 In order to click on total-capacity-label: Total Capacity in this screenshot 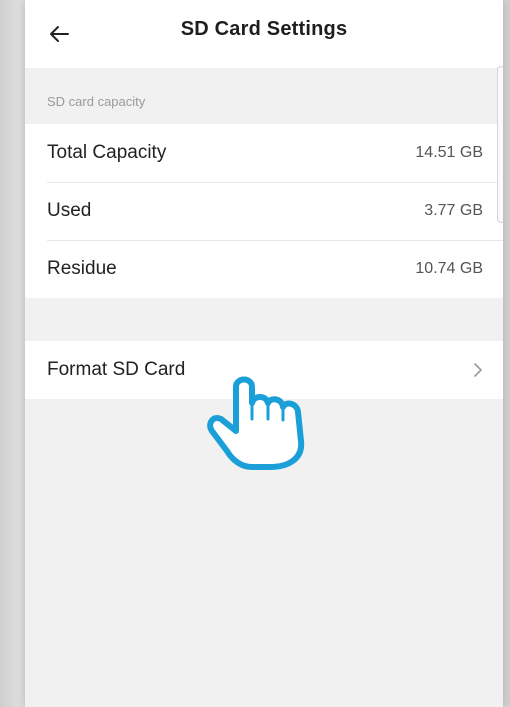, I will do `click(107, 152)`.